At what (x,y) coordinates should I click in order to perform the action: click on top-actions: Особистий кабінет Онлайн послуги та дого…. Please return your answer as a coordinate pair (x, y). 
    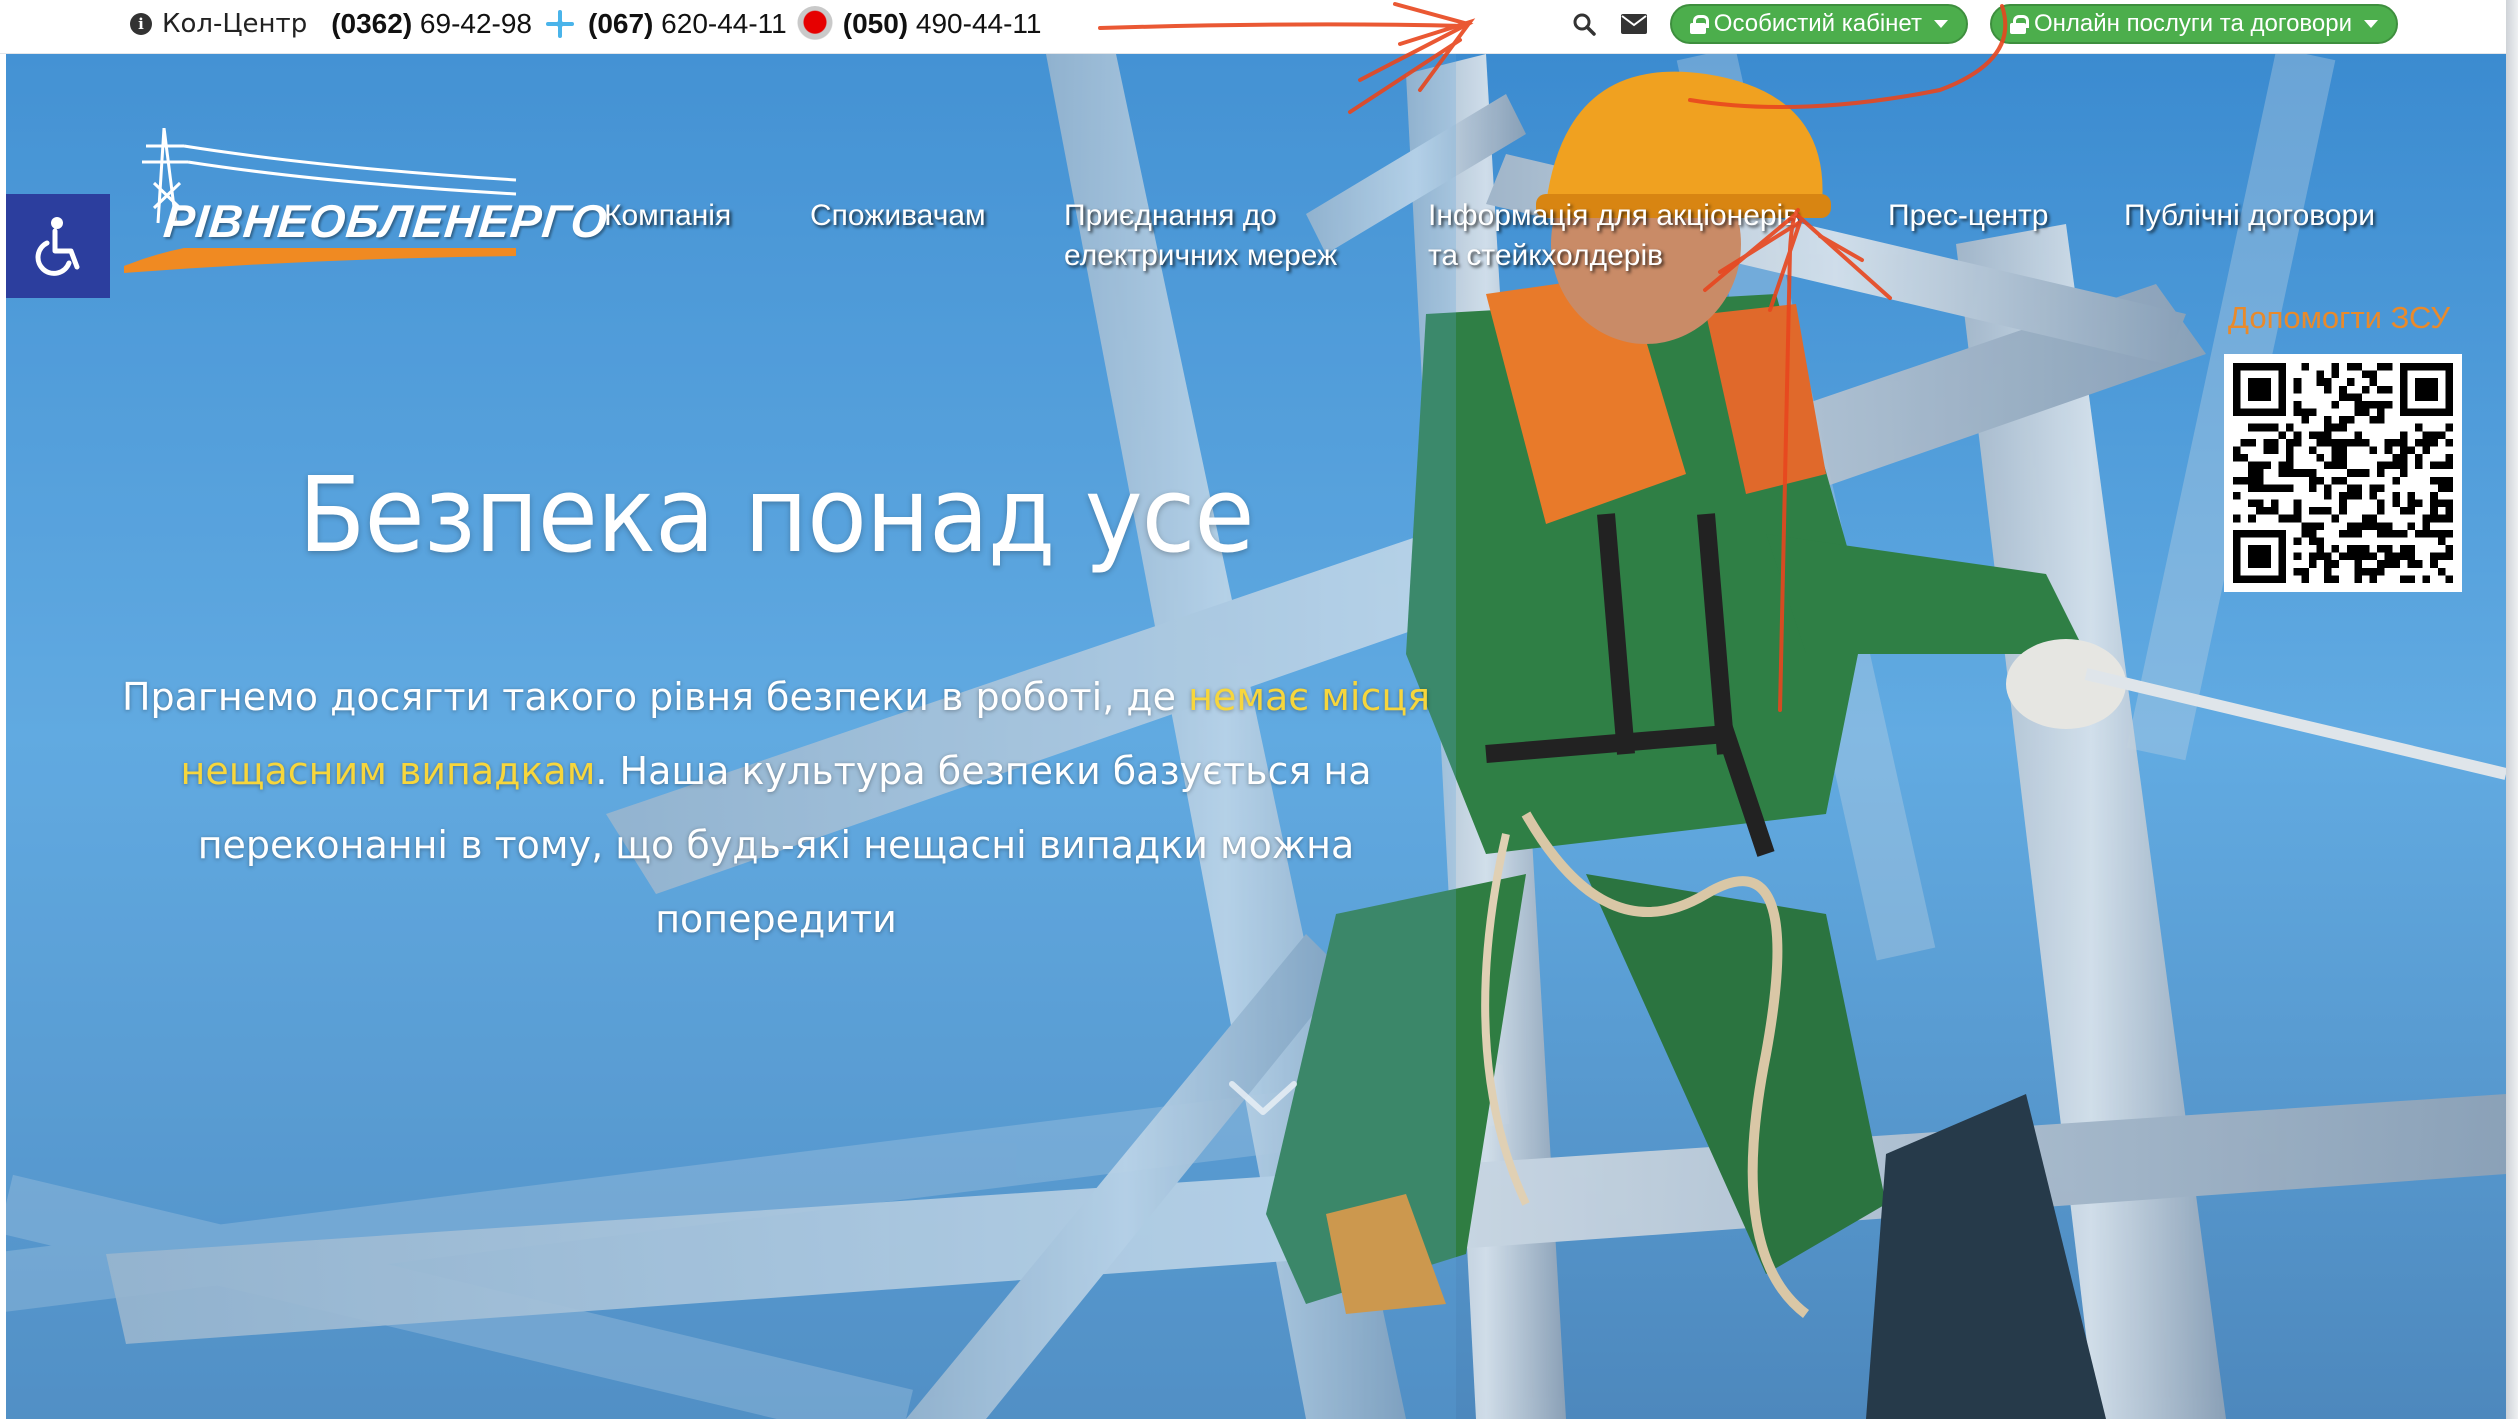
    Looking at the image, I should click on (1984, 24).